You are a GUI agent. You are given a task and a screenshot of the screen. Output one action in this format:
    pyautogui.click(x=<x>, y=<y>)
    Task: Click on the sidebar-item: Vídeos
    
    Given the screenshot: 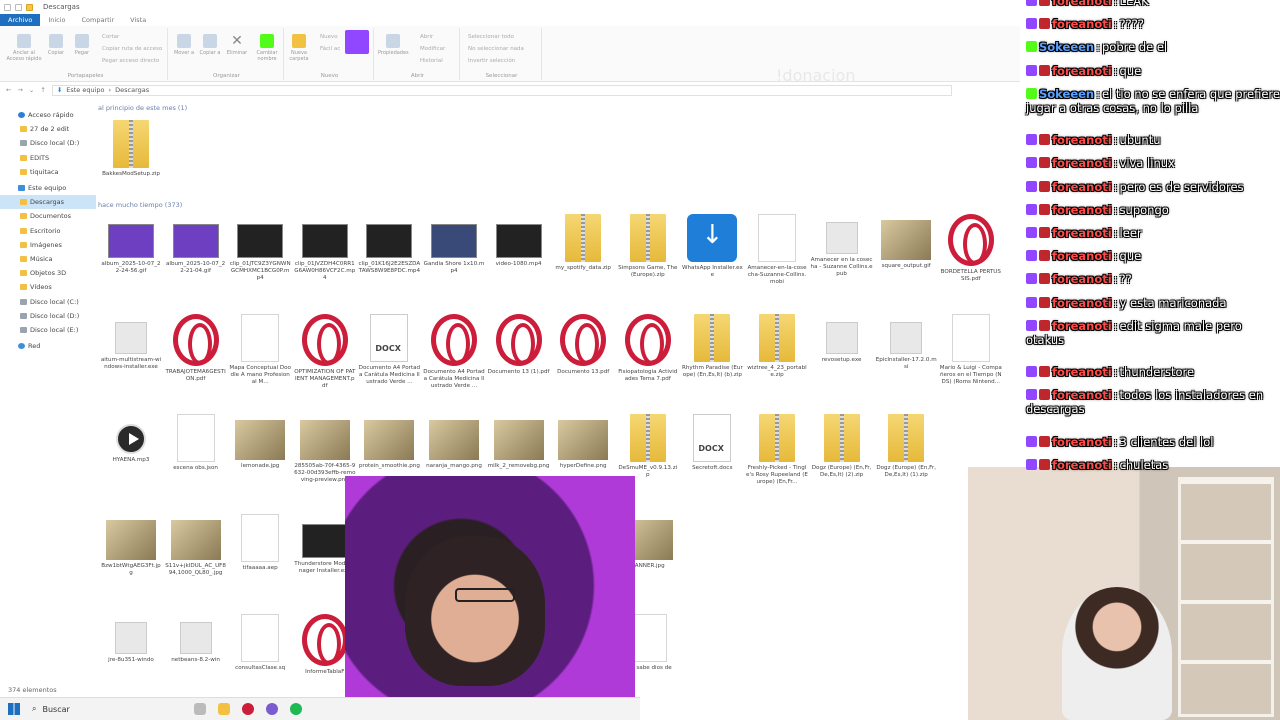 What is the action you would take?
    pyautogui.click(x=48, y=287)
    